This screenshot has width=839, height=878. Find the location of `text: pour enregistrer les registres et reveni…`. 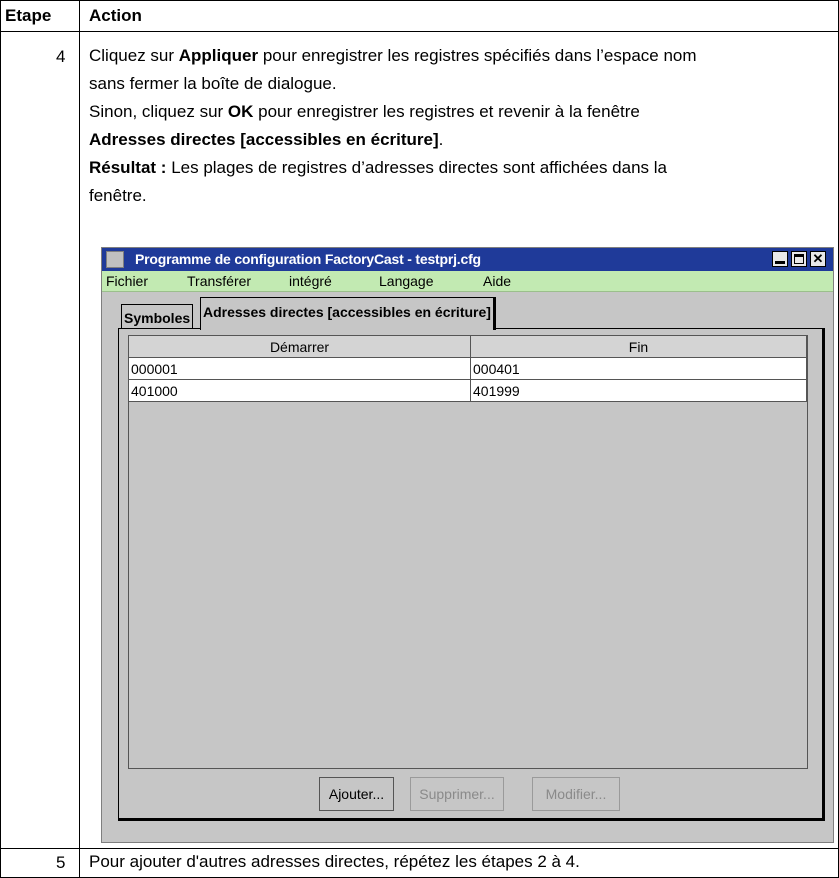

text: pour enregistrer les registres et reveni… is located at coordinates (446, 111).